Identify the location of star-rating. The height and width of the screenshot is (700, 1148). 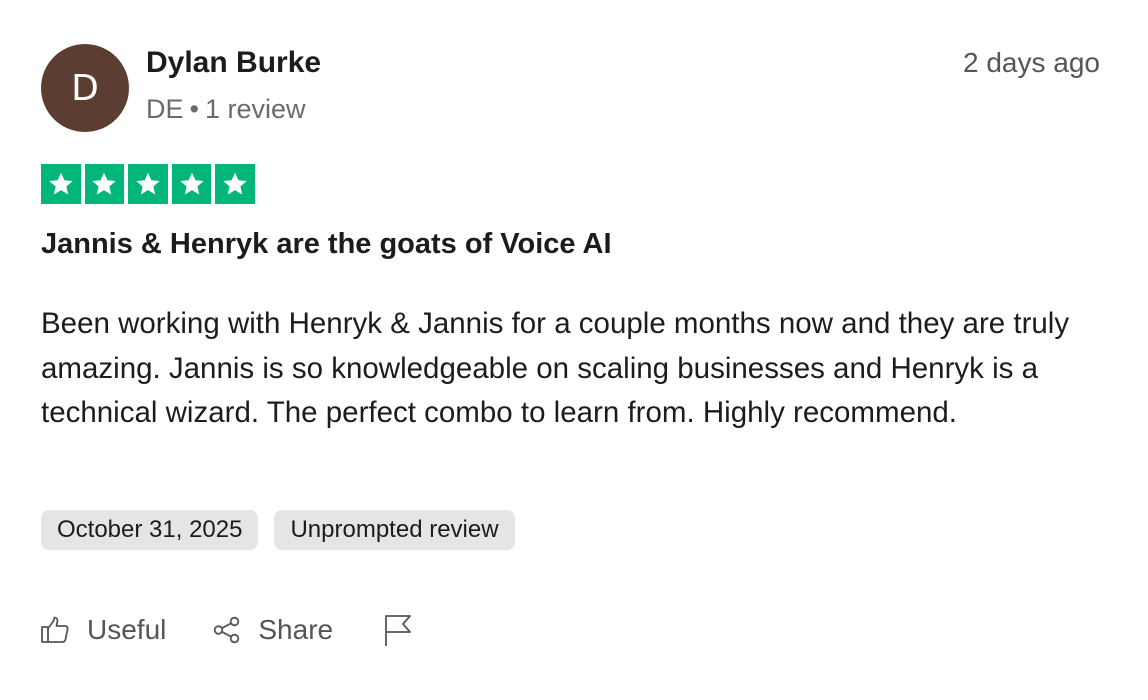
(148, 184).